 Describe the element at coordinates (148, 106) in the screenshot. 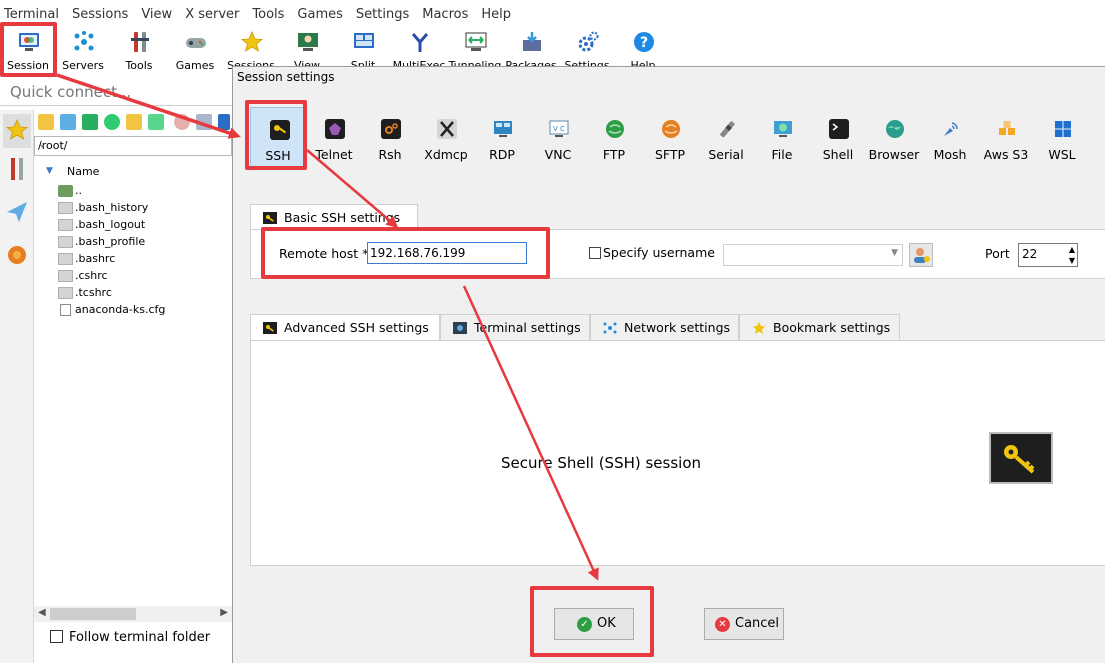

I see `arrow-session-to-ssh` at that location.